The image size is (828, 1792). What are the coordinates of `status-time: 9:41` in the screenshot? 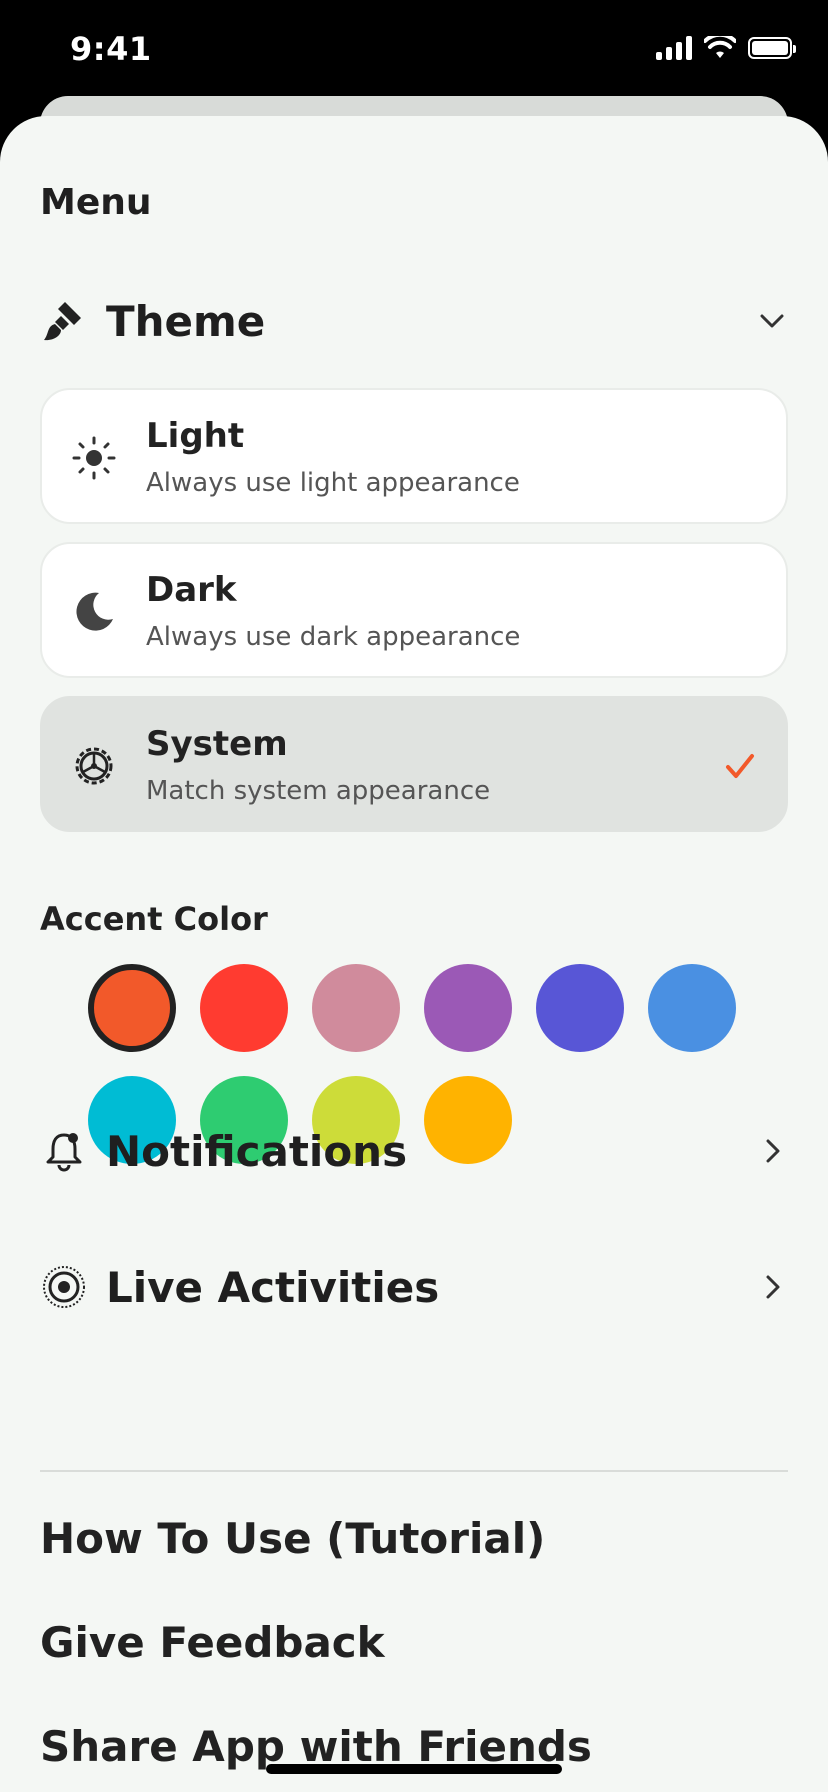 It's located at (111, 49).